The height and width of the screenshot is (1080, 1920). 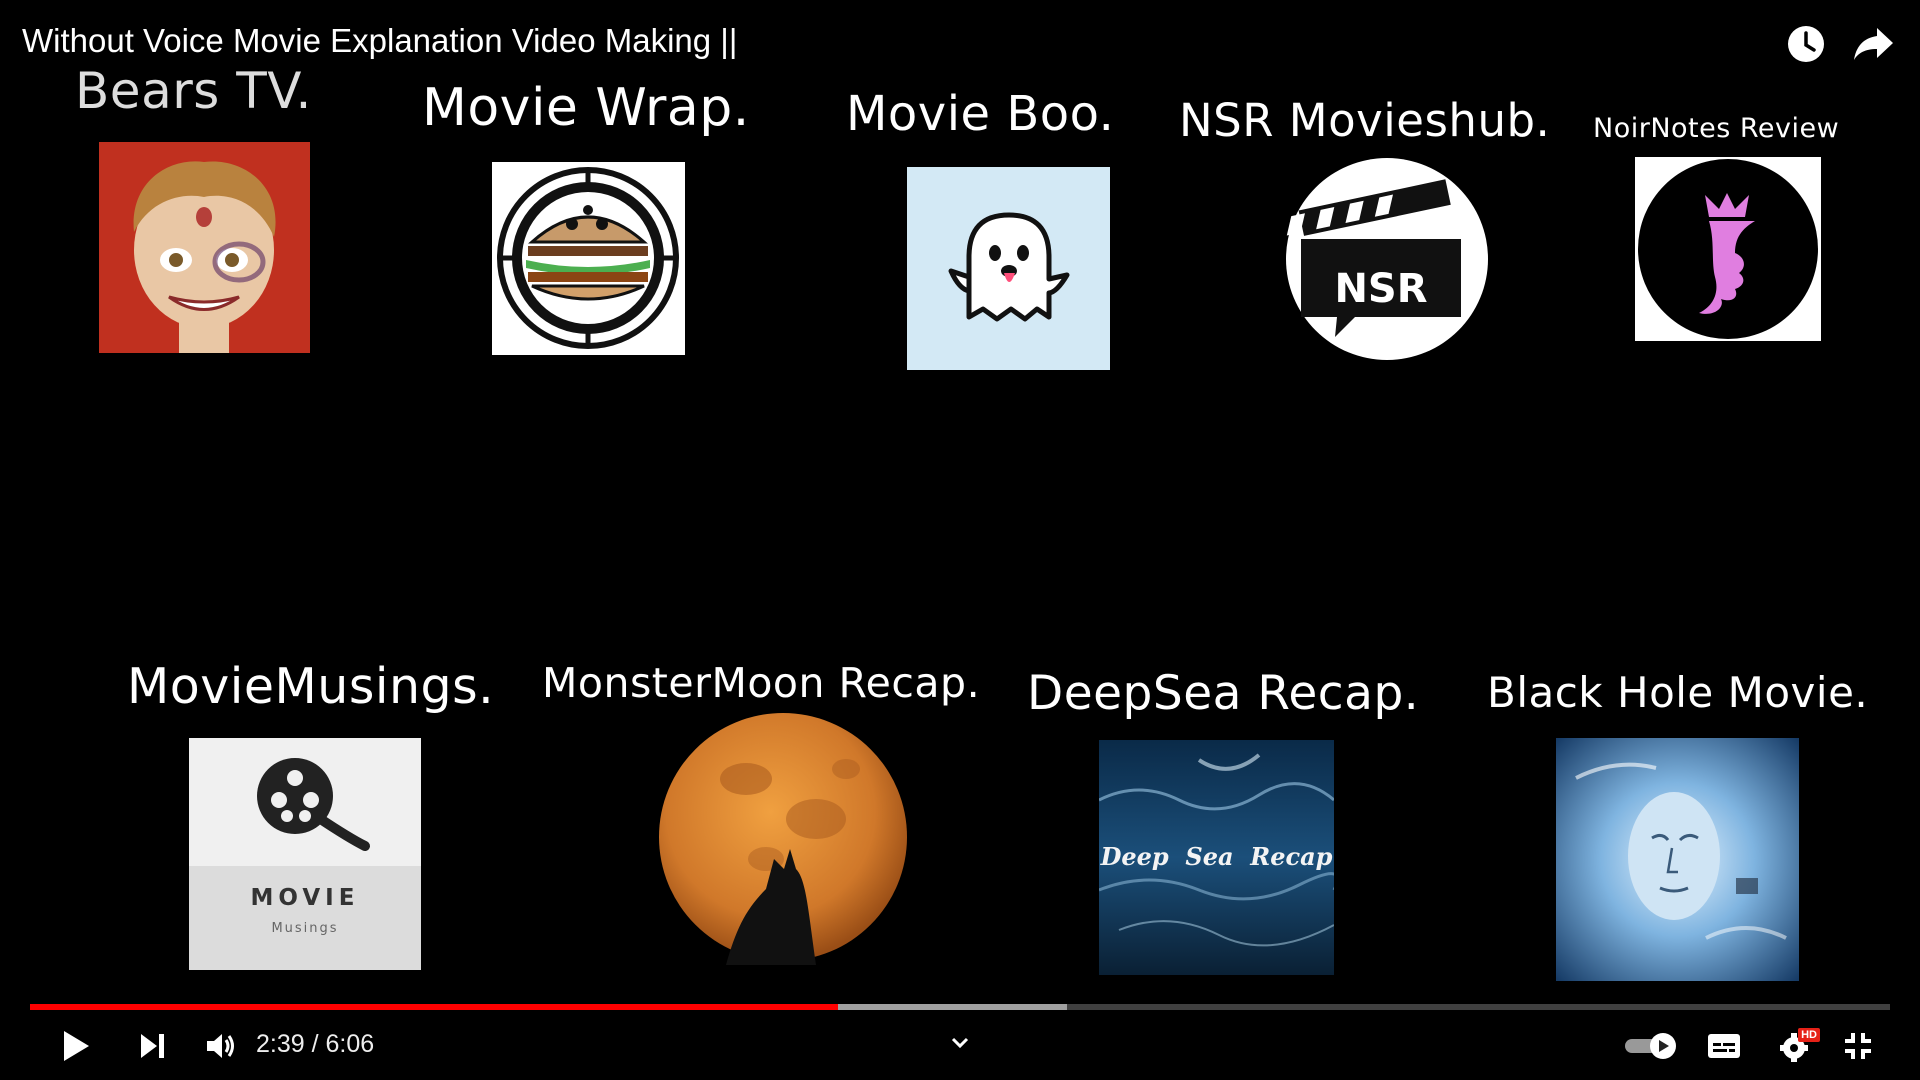 I want to click on channel-label-movie-wrap: Movie Wrap., so click(x=586, y=108).